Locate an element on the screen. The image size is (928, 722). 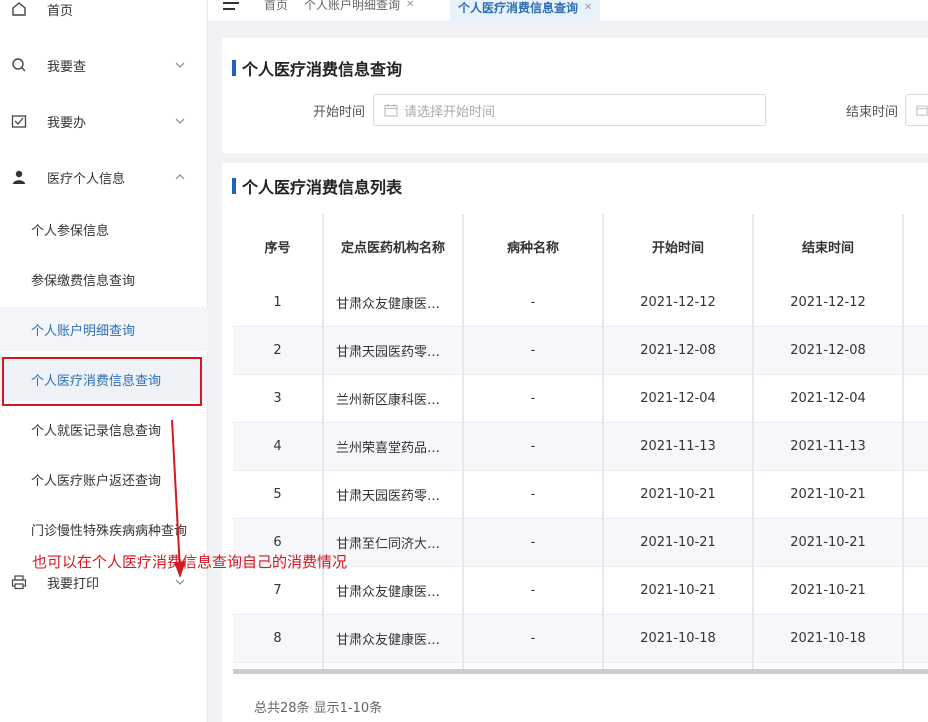
column-header-disease: 病种名称 is located at coordinates (532, 248).